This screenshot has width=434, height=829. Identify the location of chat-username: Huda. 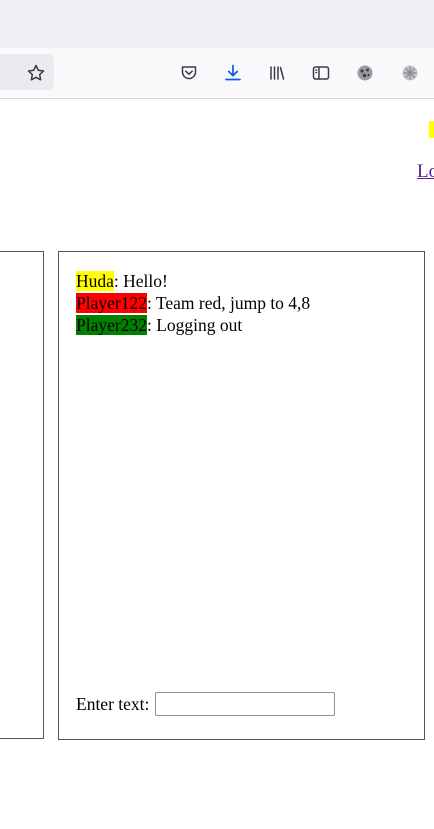
(95, 281).